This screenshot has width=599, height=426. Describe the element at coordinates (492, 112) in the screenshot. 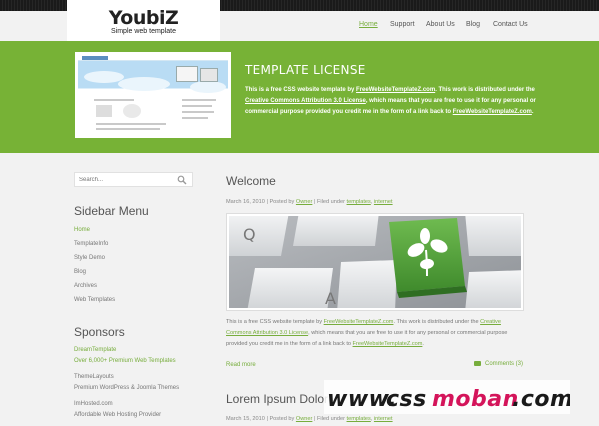

I see `banner-link-fwt-2: FreeWebsiteTemplateZ.com` at that location.